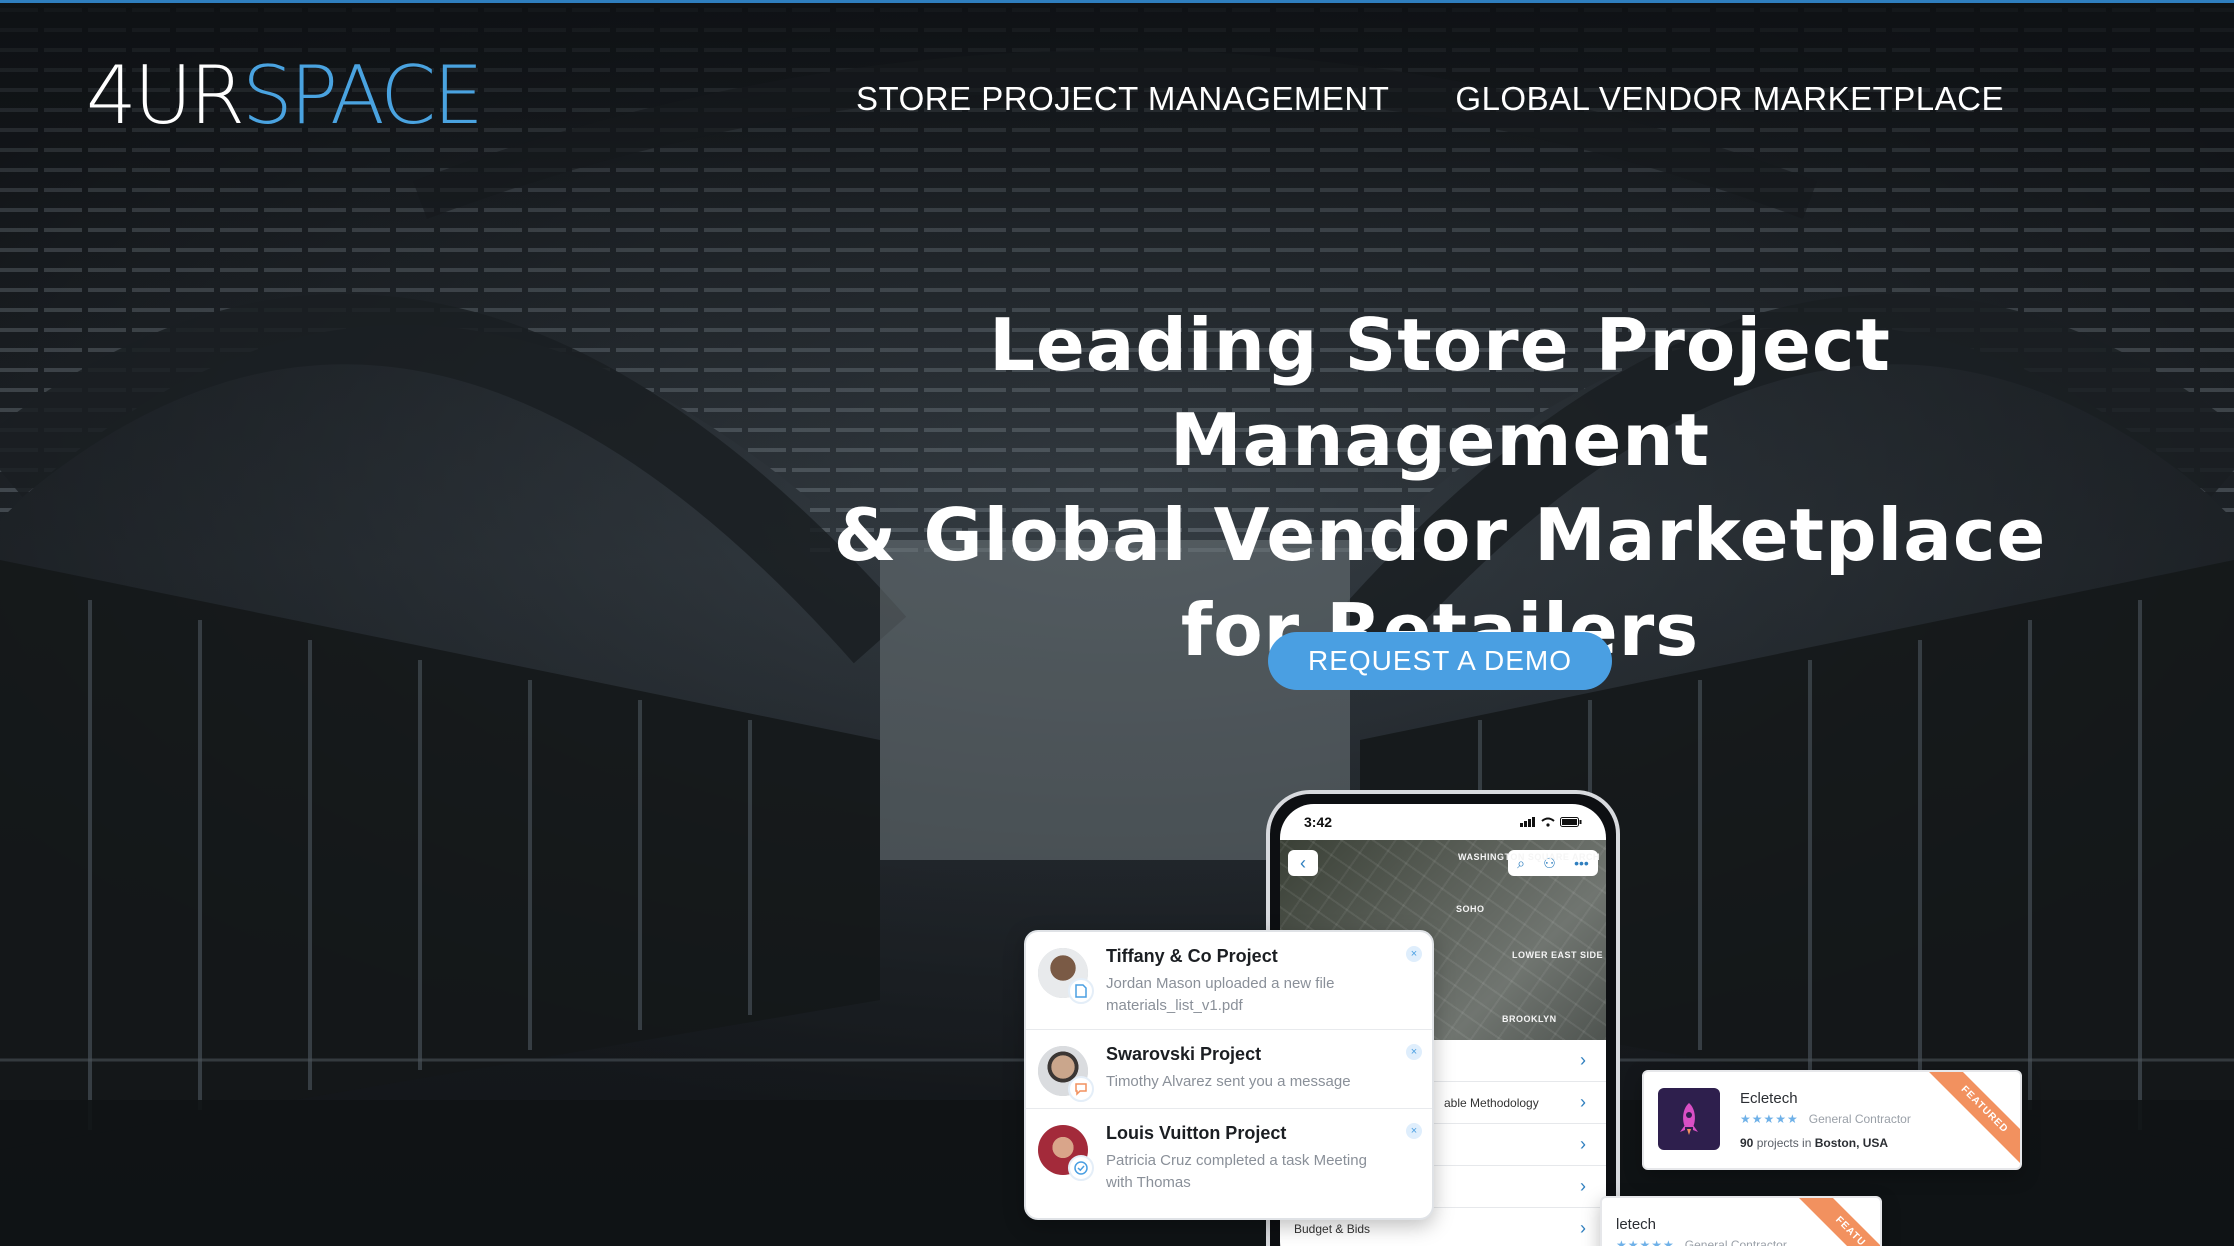  What do you see at coordinates (1318, 822) in the screenshot?
I see `phone-time: 3:42` at bounding box center [1318, 822].